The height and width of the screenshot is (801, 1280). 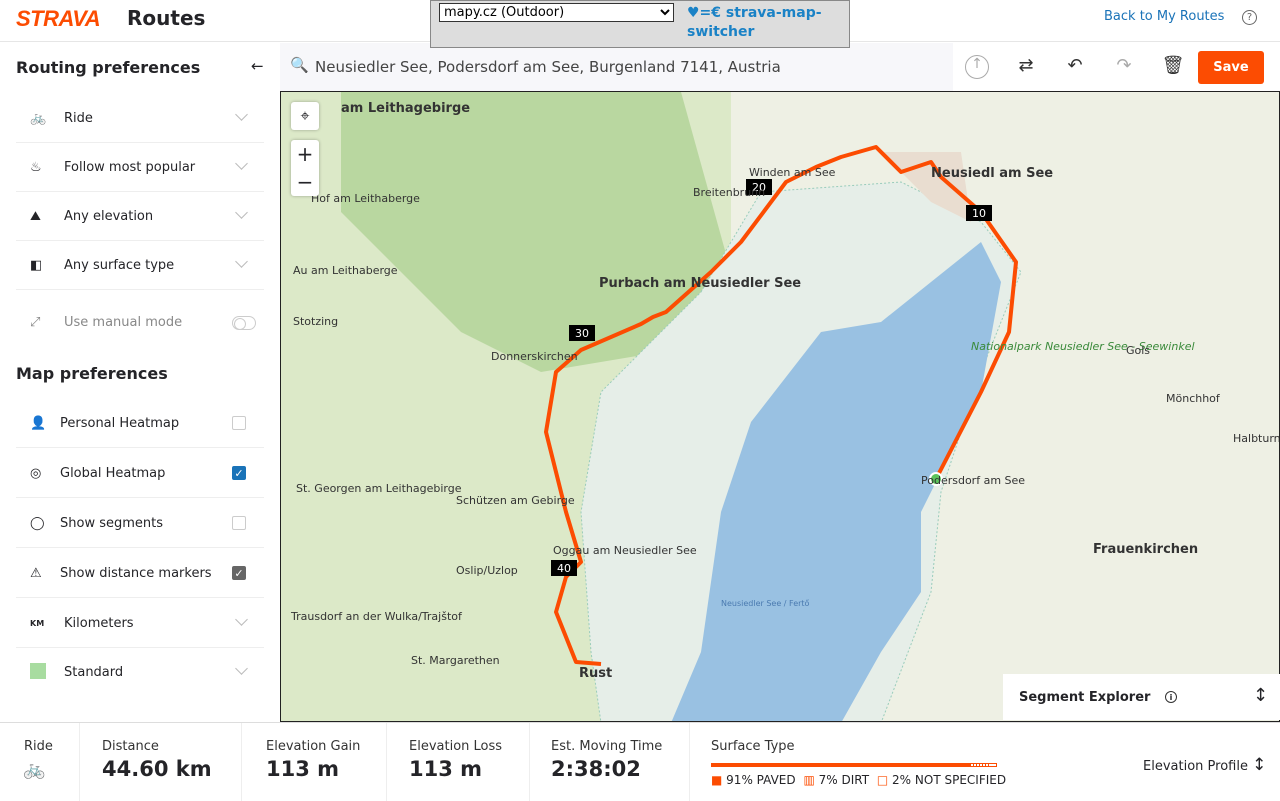 What do you see at coordinates (38, 746) in the screenshot?
I see `sport-label: Ride` at bounding box center [38, 746].